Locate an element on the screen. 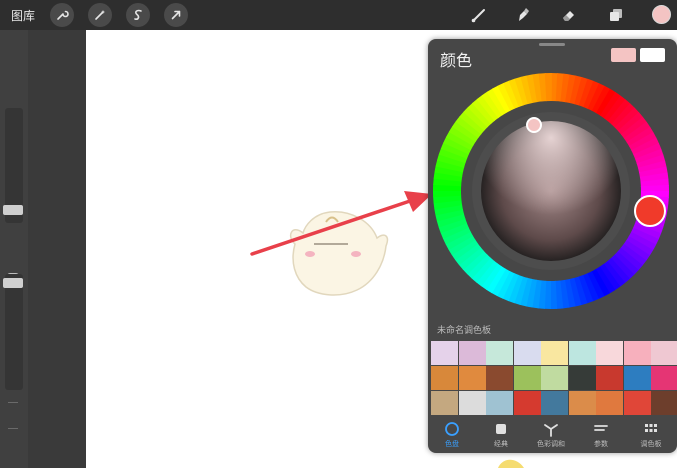 Image resolution: width=677 pixels, height=468 pixels. tab-classic: 经典 is located at coordinates (501, 435).